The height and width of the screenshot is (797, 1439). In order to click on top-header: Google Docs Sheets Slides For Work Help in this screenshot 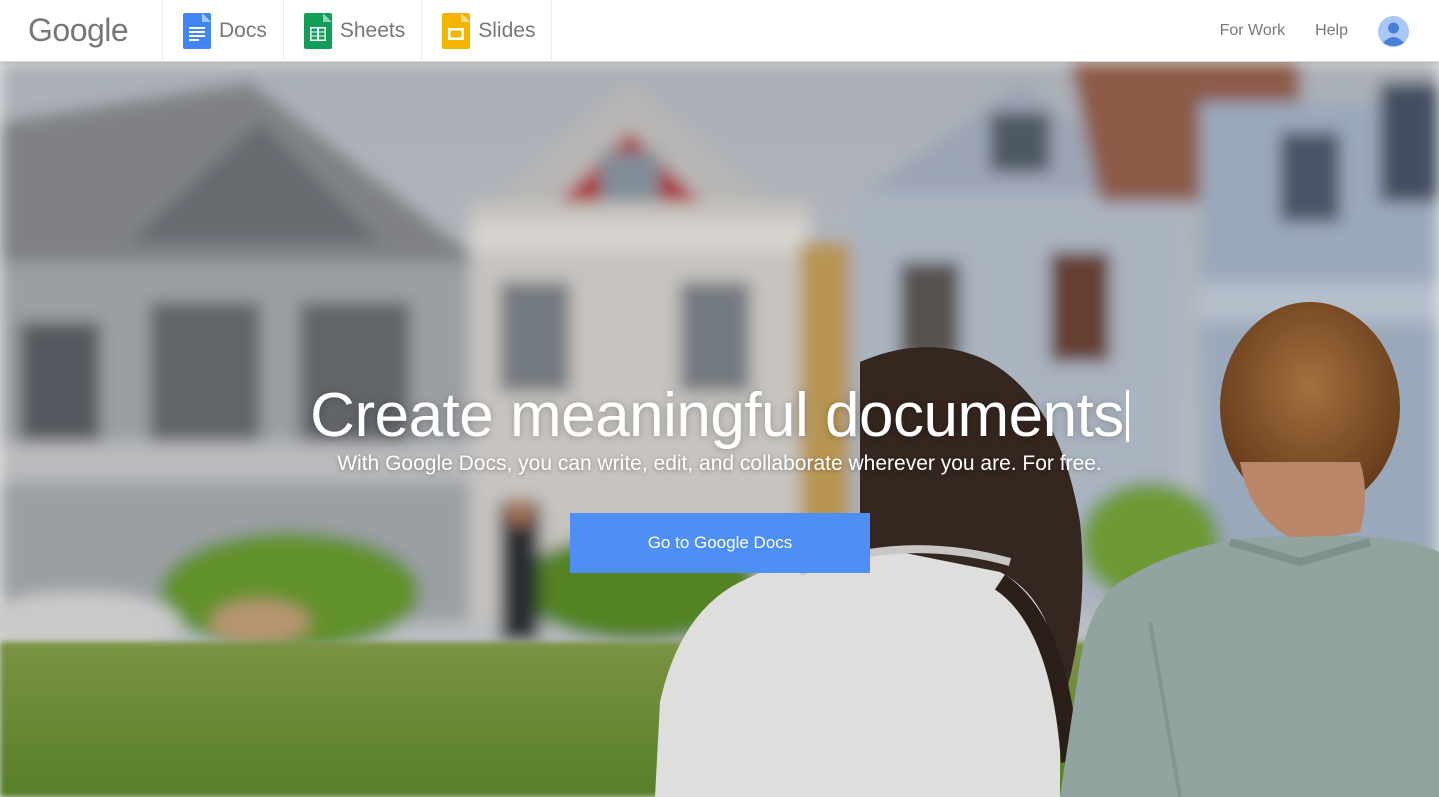, I will do `click(719, 31)`.